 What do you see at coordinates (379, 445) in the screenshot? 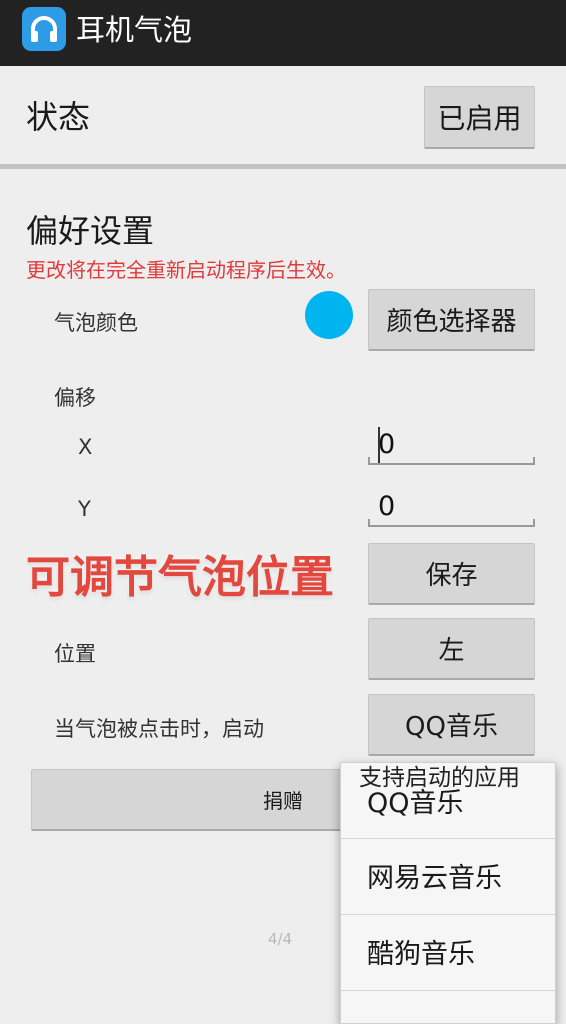
I see `text-caret` at bounding box center [379, 445].